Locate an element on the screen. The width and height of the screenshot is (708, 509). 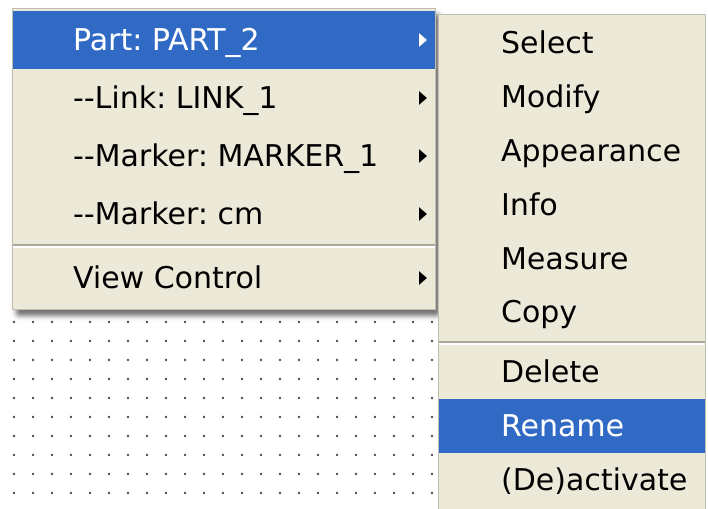
menu-item: Delete is located at coordinates (572, 373).